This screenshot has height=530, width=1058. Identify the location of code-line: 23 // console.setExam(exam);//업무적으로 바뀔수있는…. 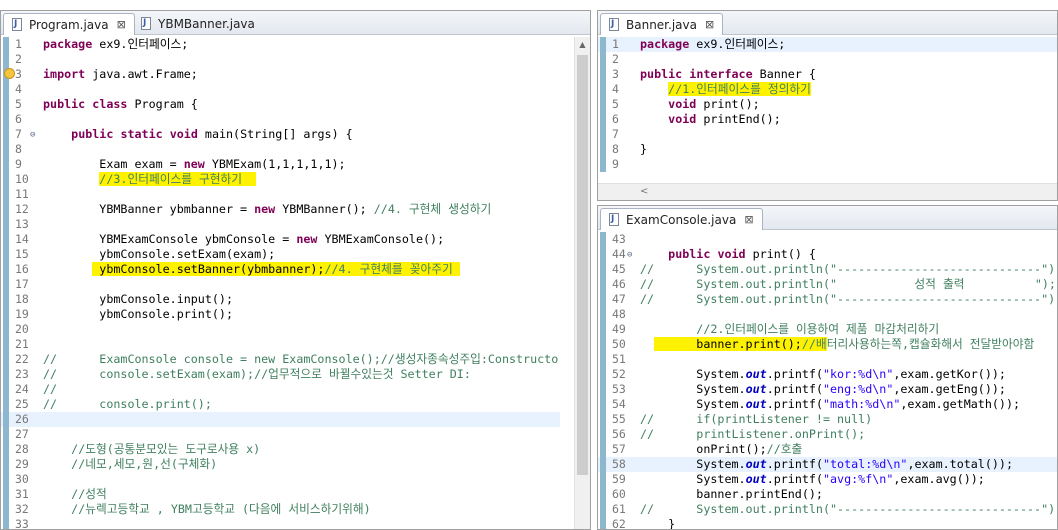
(295, 374).